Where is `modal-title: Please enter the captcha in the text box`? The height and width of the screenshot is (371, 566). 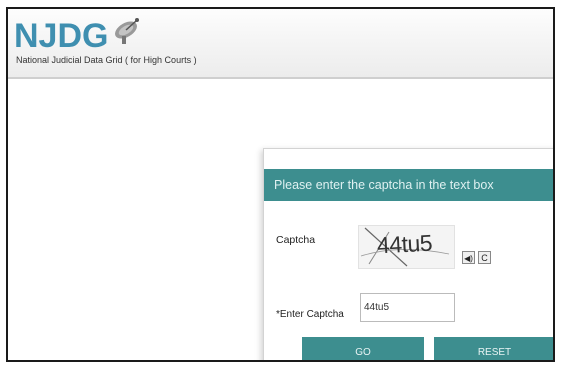 modal-title: Please enter the captcha in the text box is located at coordinates (408, 185).